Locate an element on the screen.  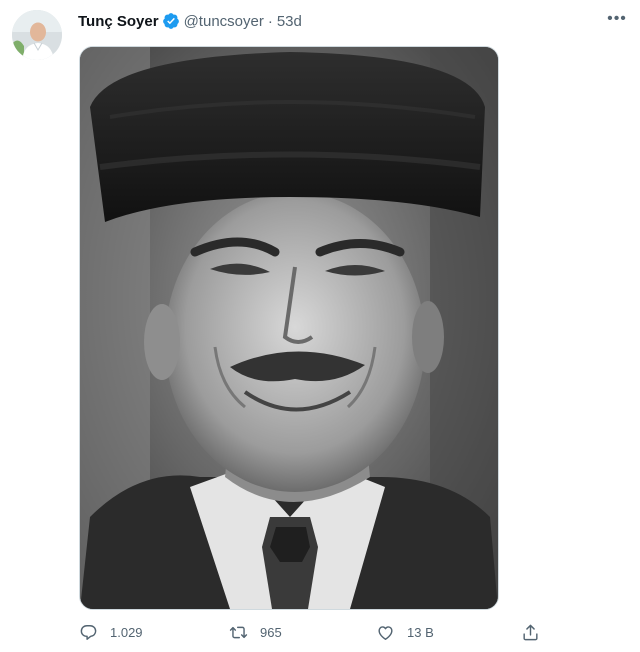
handle: @tuncsoyer is located at coordinates (224, 21).